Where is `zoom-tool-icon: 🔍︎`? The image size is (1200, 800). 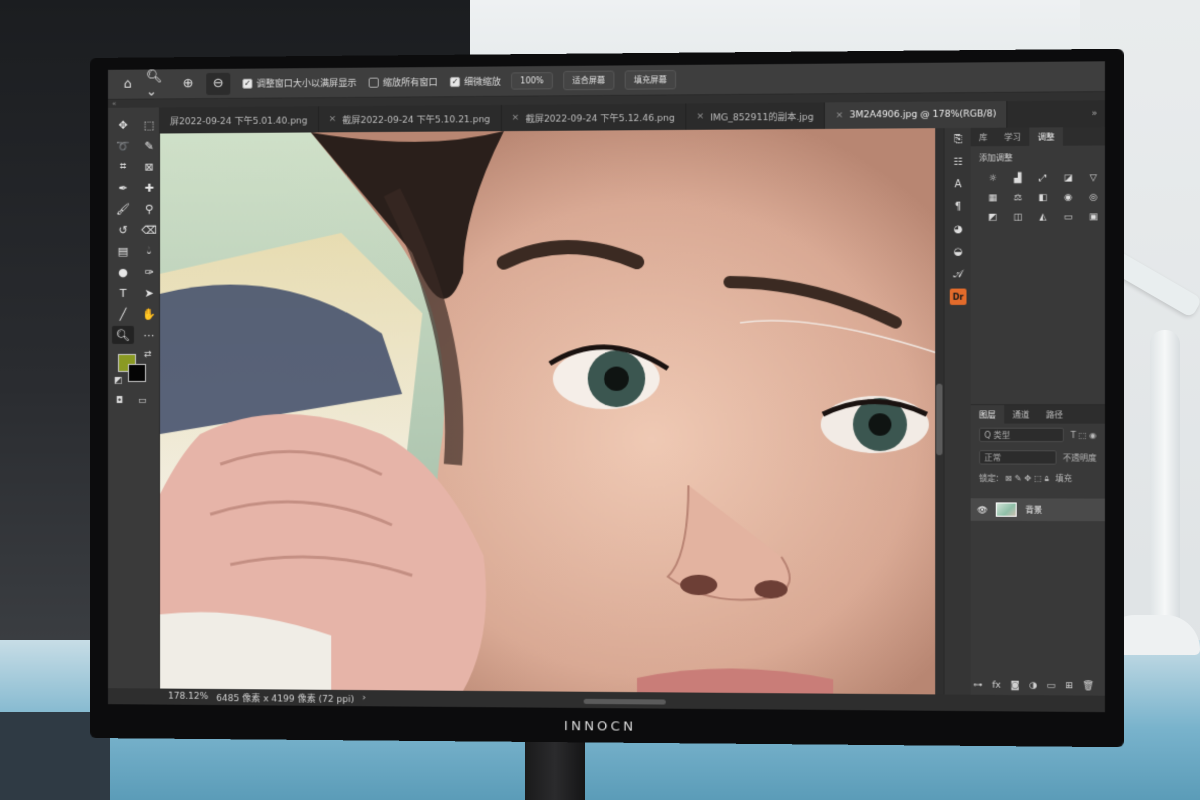
zoom-tool-icon: 🔍︎ is located at coordinates (122, 334).